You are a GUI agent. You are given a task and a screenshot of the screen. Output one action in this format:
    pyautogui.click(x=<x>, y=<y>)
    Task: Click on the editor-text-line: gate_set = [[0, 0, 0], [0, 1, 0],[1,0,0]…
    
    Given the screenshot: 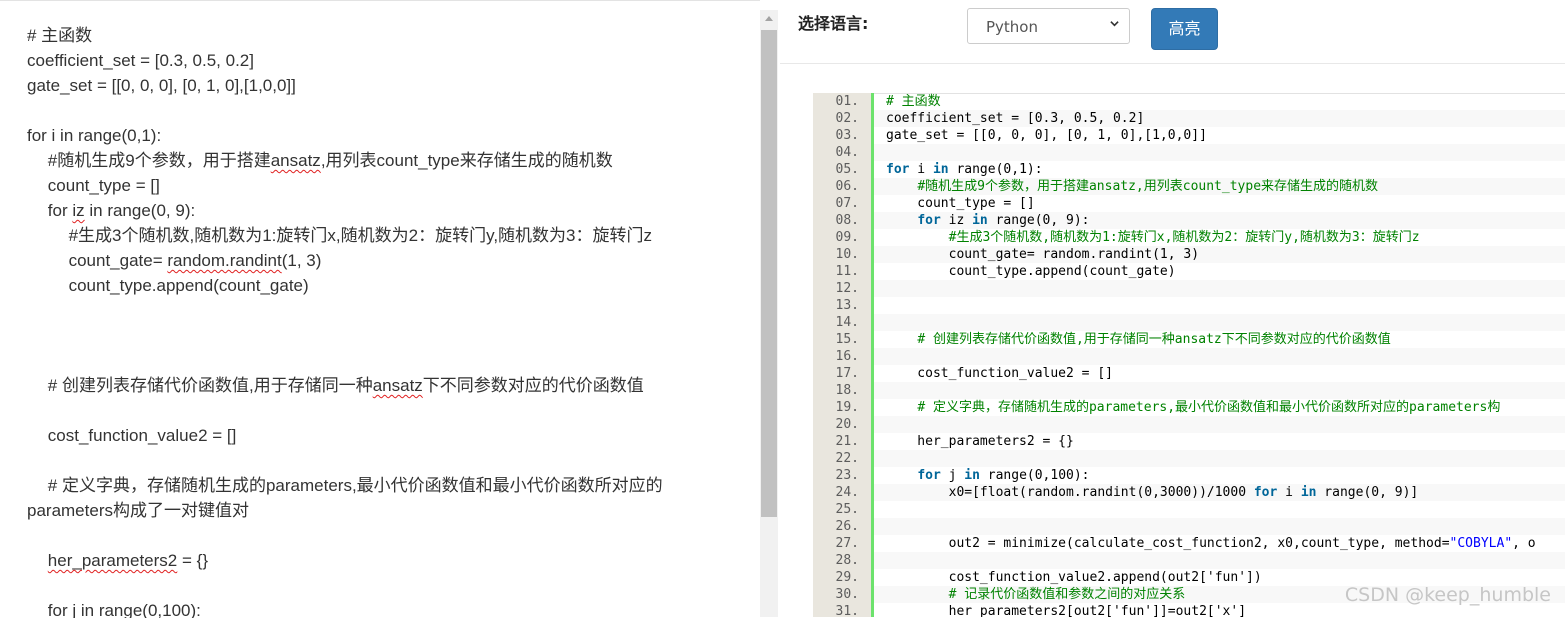 What is the action you would take?
    pyautogui.click(x=161, y=85)
    